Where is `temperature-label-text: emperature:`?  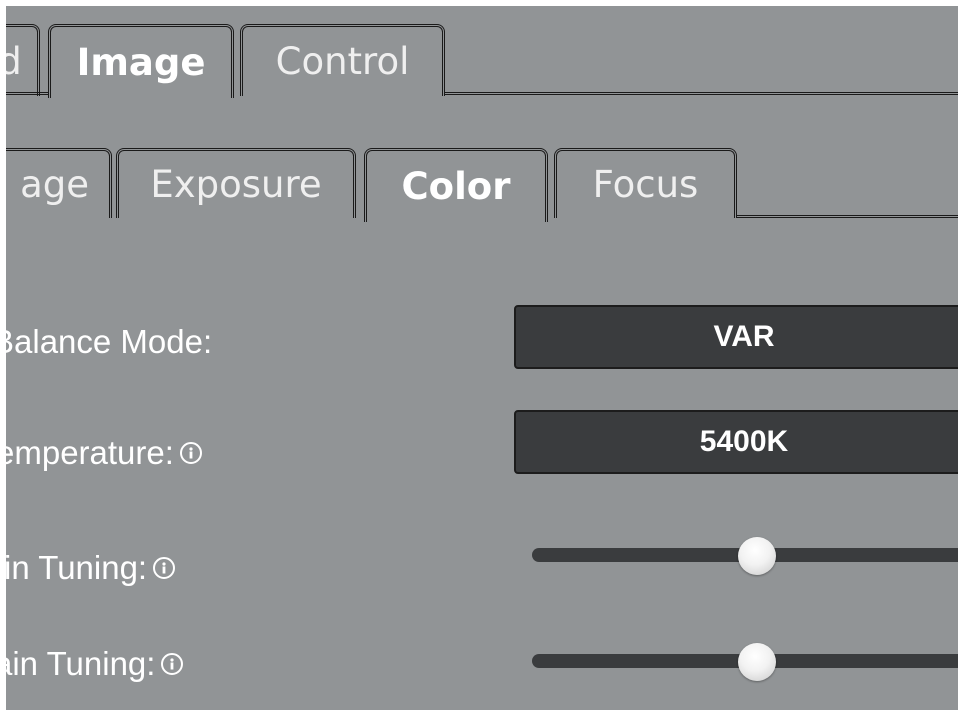 temperature-label-text: emperature: is located at coordinates (87, 452).